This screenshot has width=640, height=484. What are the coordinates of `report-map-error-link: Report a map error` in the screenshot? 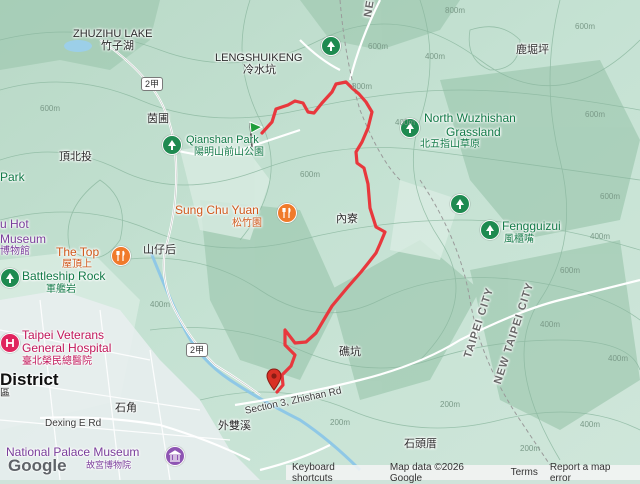 It's located at (592, 473).